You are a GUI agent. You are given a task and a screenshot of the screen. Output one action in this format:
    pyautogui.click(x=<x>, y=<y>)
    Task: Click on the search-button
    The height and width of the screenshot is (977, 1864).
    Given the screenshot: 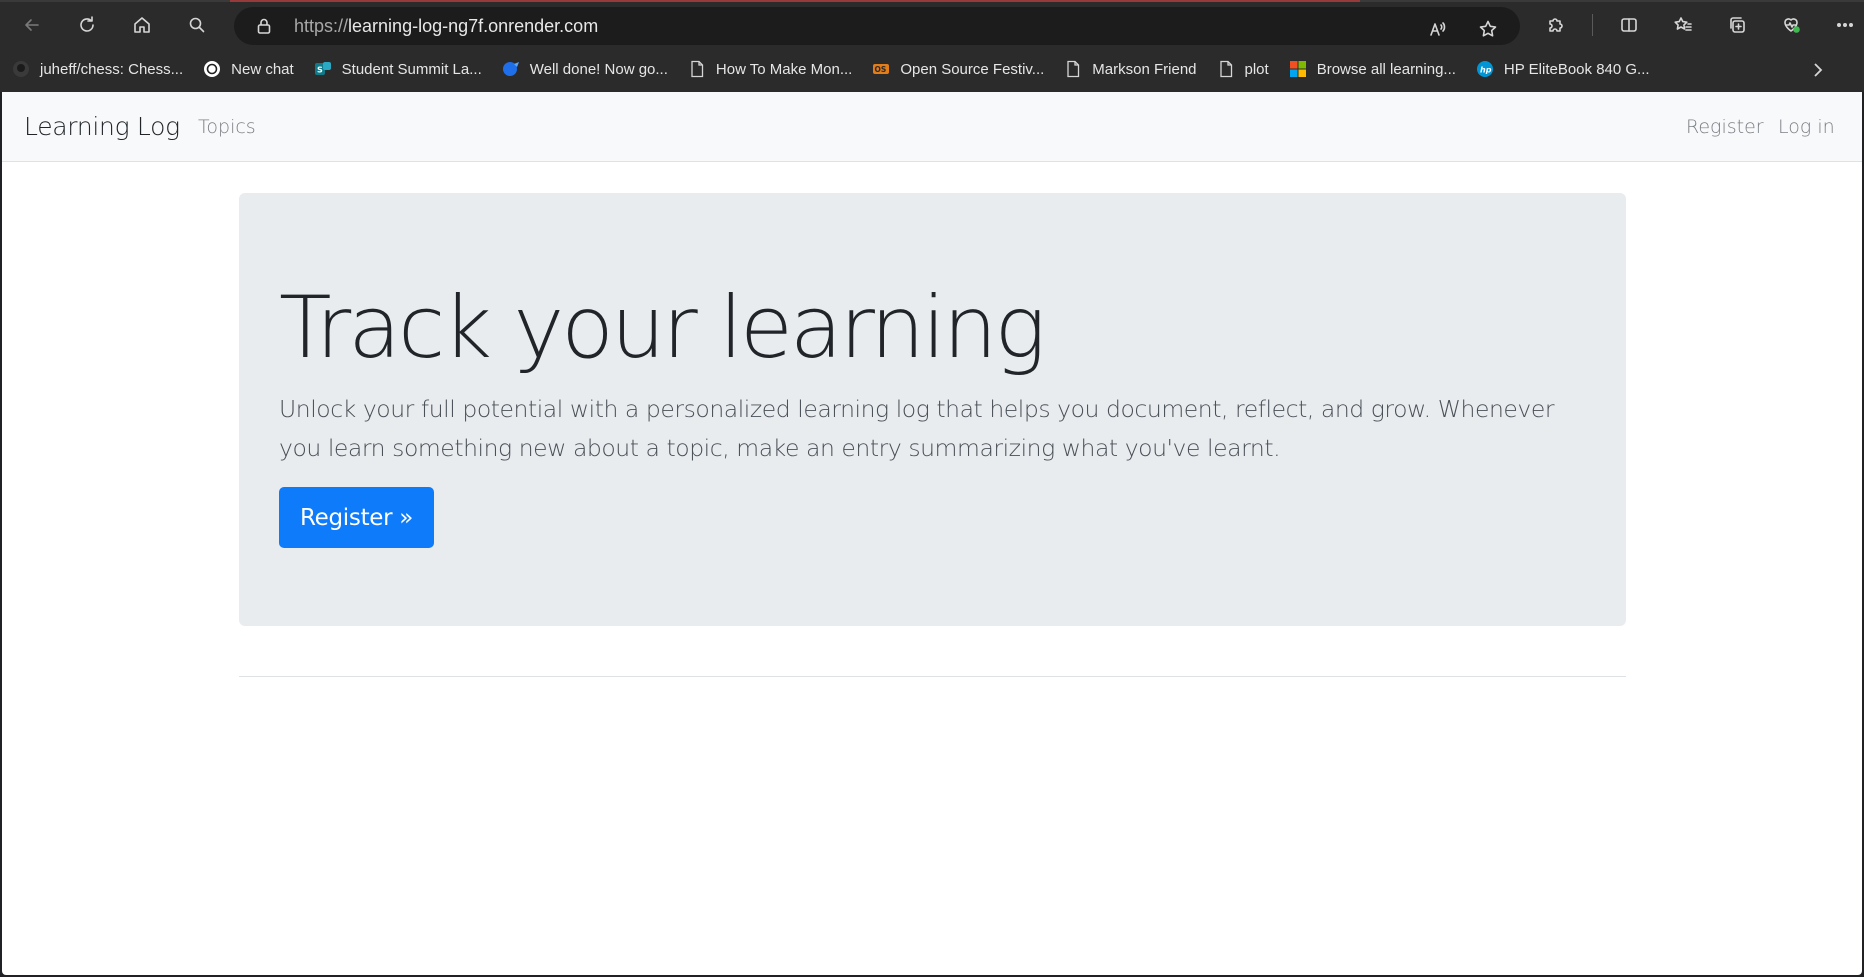 What is the action you would take?
    pyautogui.click(x=197, y=25)
    